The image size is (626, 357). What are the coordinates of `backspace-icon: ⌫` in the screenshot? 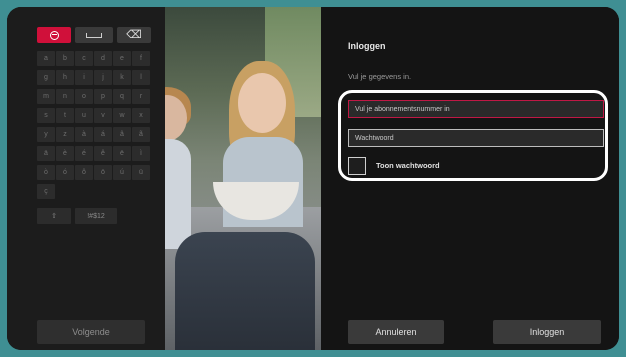 It's located at (134, 35).